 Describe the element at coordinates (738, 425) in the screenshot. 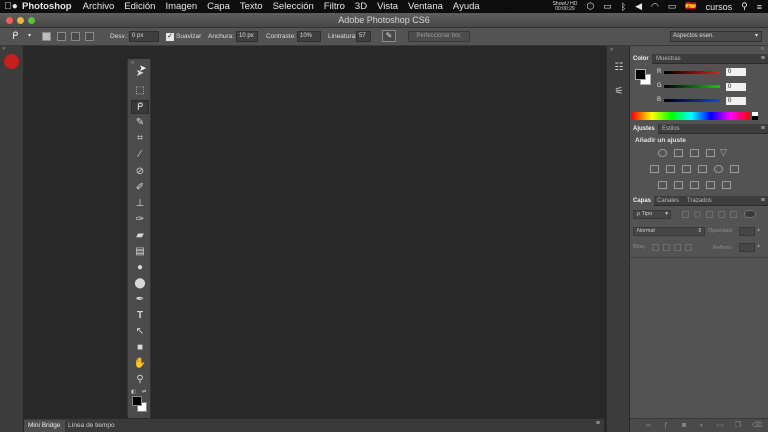

I see `new-layer-icon: ❐` at that location.